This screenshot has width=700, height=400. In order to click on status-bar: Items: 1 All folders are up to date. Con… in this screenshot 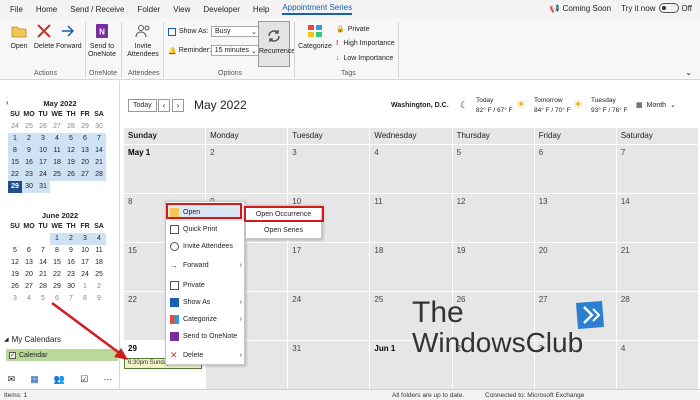, I will do `click(350, 394)`.